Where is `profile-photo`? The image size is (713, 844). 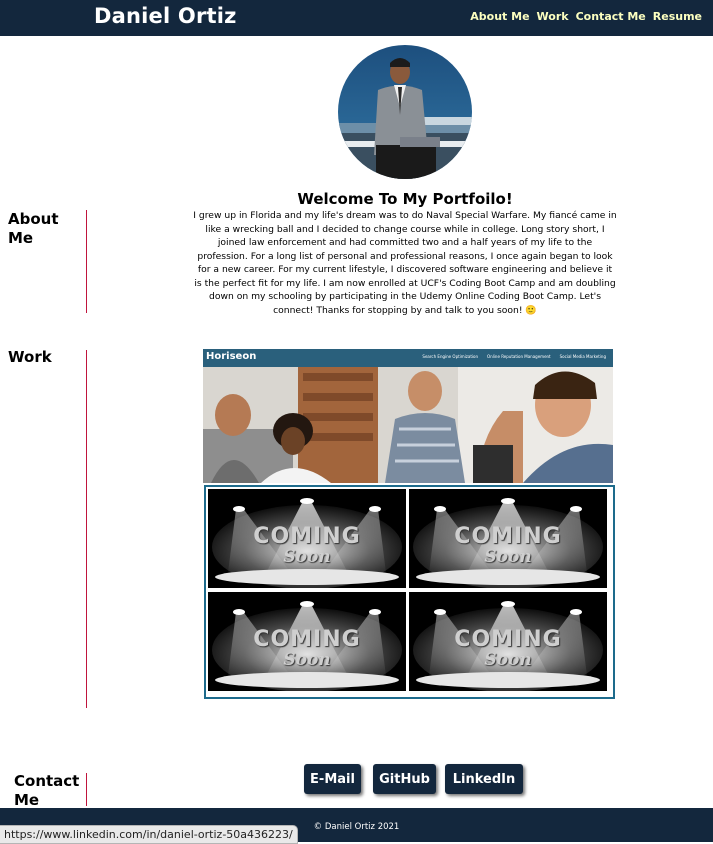
profile-photo is located at coordinates (405, 112).